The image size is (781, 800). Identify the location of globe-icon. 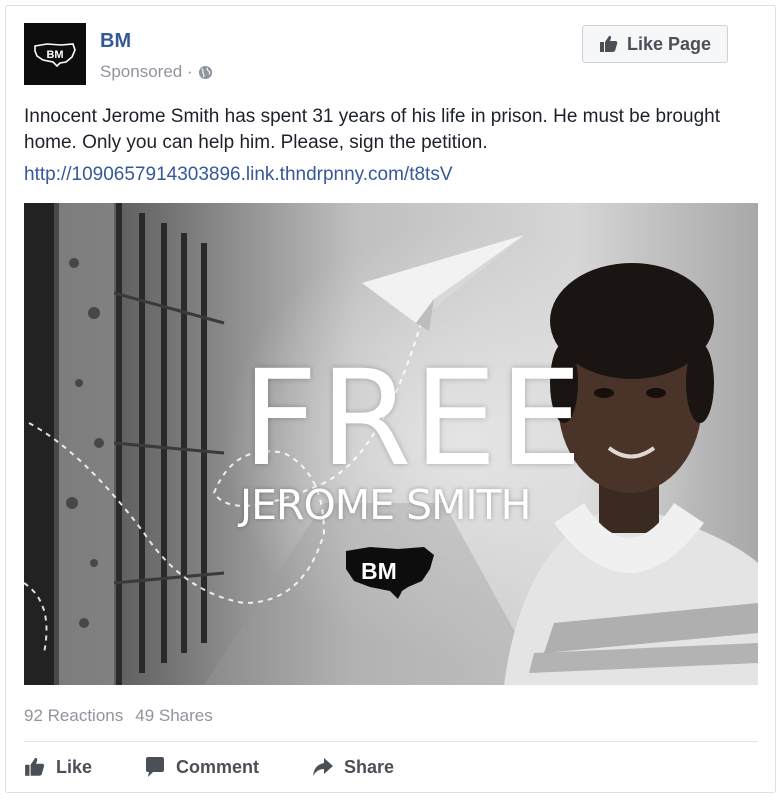
(205, 72).